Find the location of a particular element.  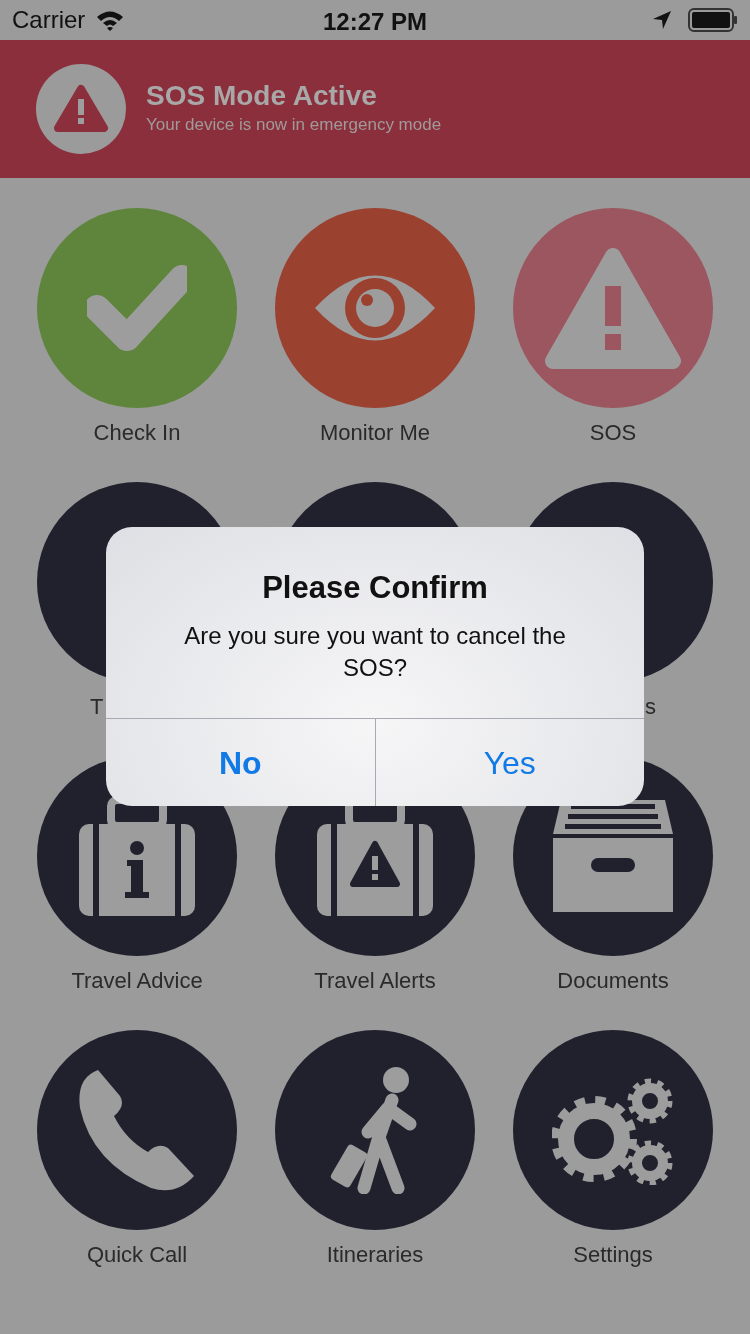

dialog-title: Please Confirm is located at coordinates (375, 588).